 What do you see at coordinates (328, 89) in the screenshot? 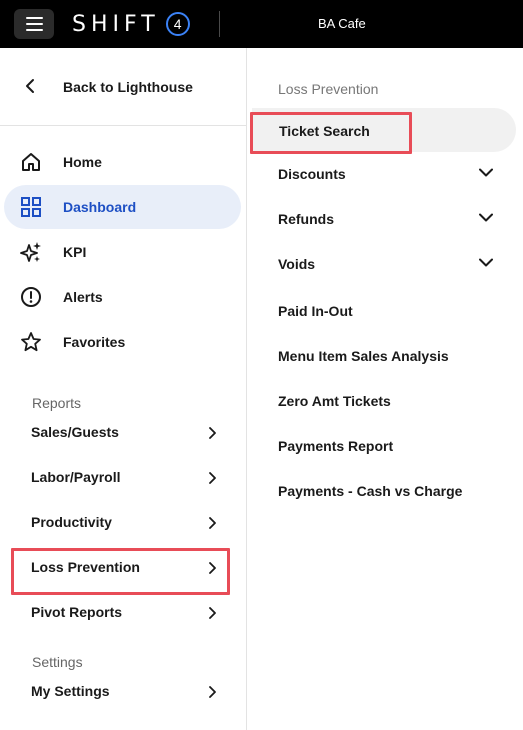
I see `submenu-title: Loss Prevention` at bounding box center [328, 89].